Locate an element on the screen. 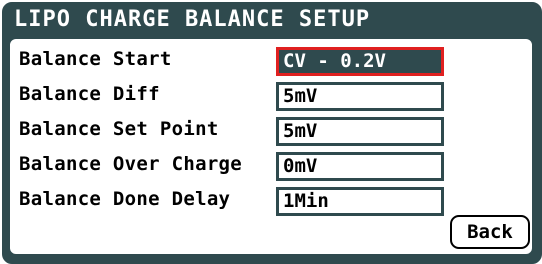  balance-done-delay-field: 1Min is located at coordinates (360, 201).